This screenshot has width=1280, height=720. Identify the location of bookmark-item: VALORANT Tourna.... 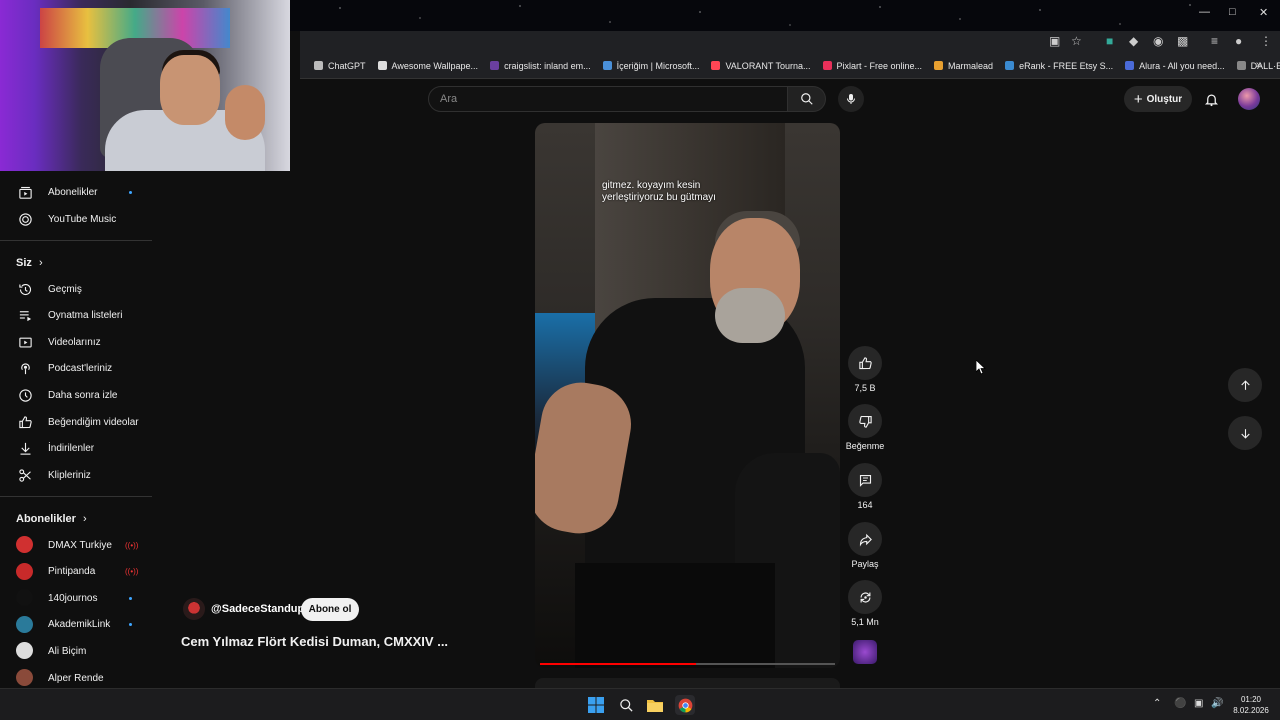
(761, 66).